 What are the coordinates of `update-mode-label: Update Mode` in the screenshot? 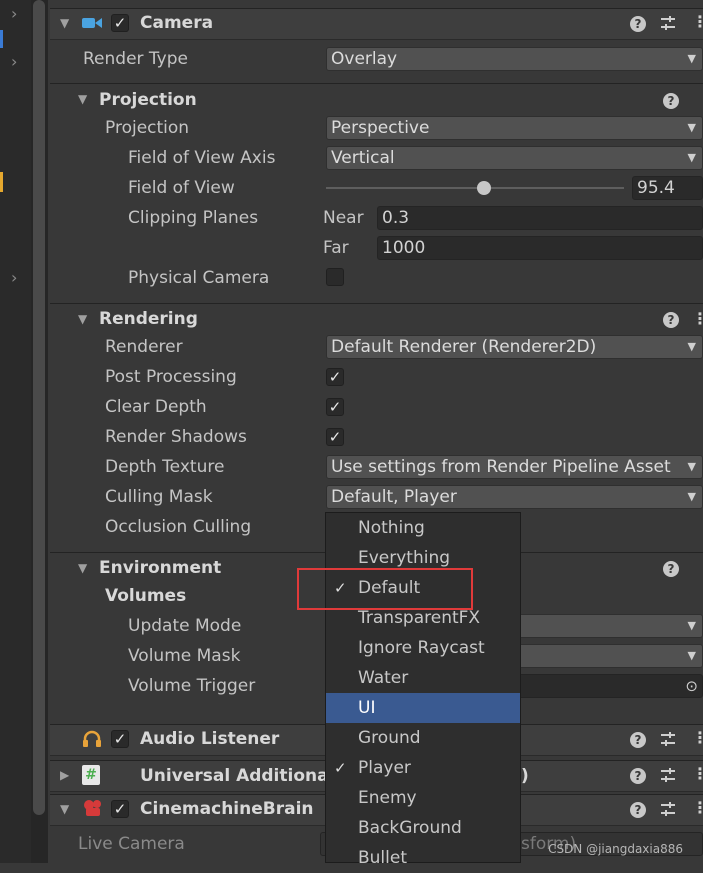 It's located at (185, 626).